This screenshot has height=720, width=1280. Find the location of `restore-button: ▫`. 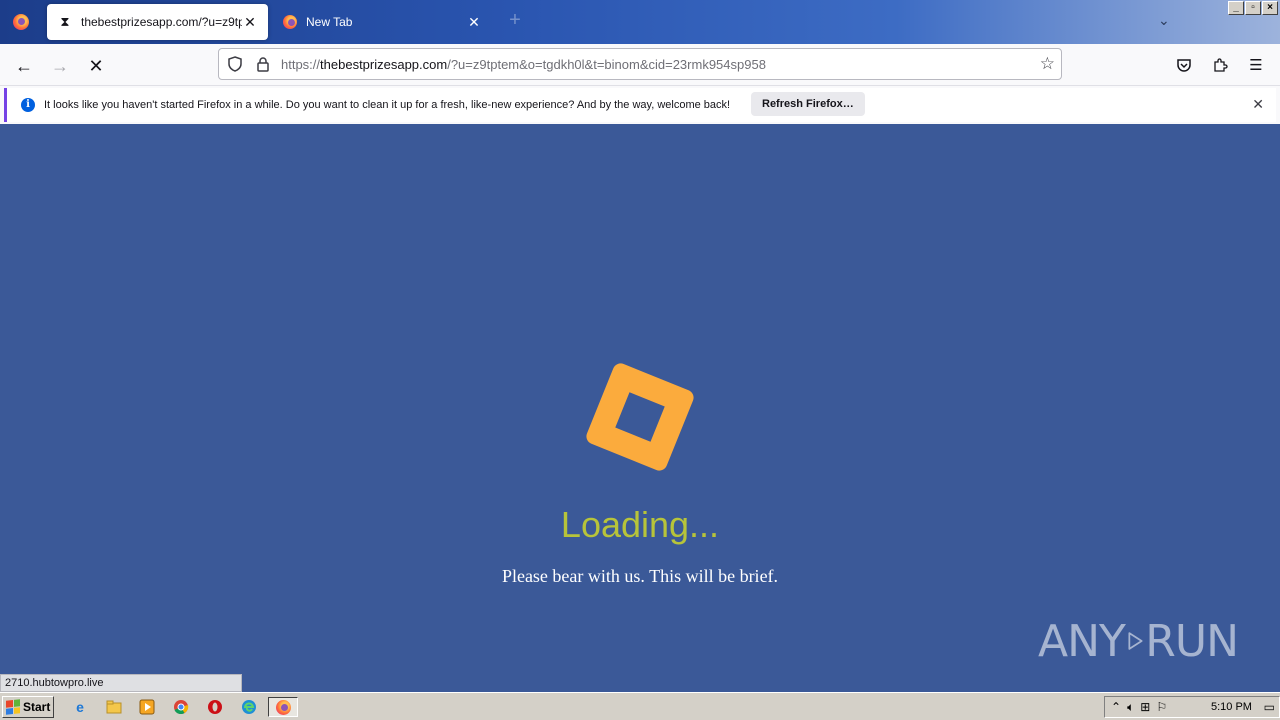

restore-button: ▫ is located at coordinates (1253, 8).